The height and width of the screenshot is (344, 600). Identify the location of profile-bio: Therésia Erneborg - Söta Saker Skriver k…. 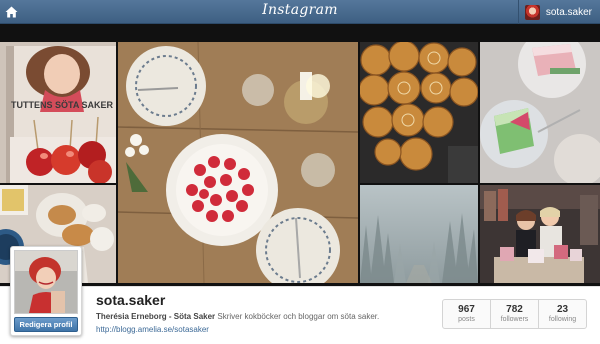
(237, 316).